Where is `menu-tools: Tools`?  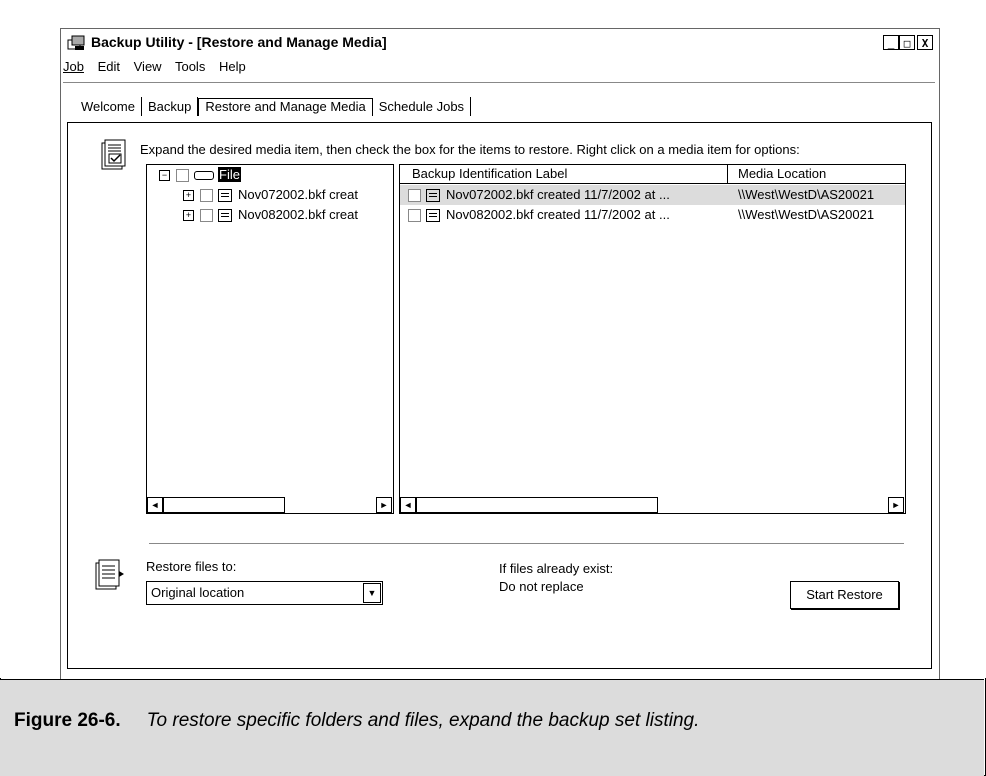 menu-tools: Tools is located at coordinates (190, 66).